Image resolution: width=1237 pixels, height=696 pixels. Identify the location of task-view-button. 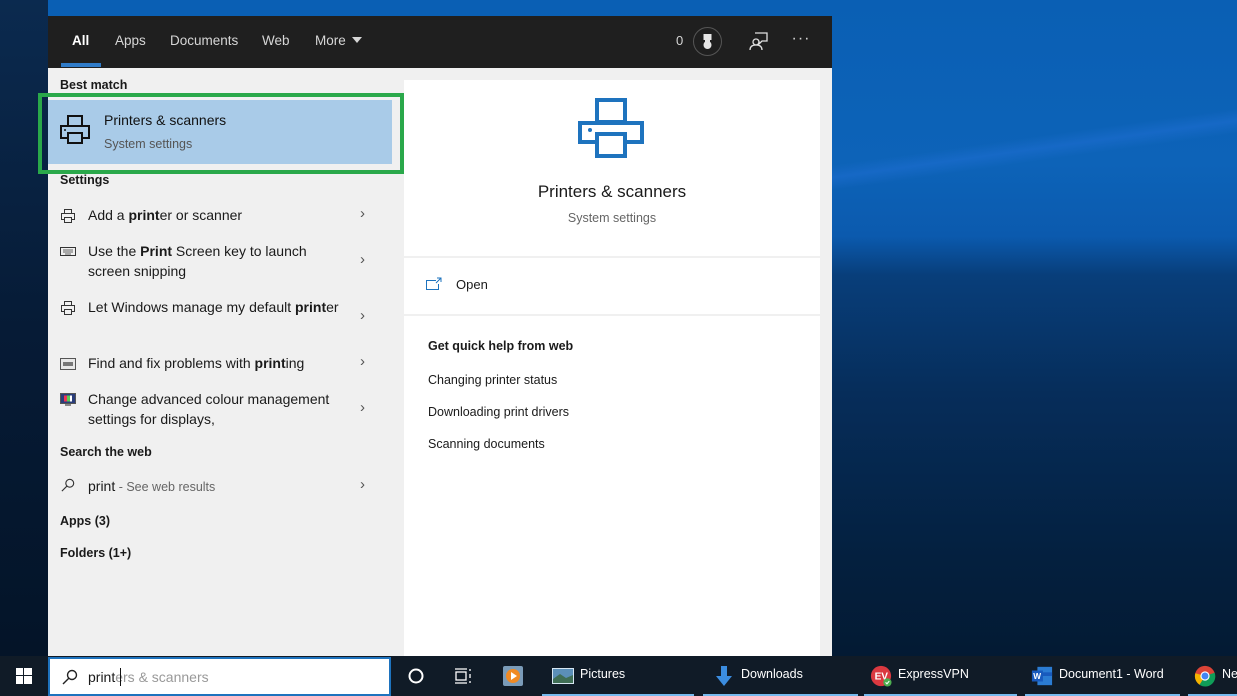
(464, 676).